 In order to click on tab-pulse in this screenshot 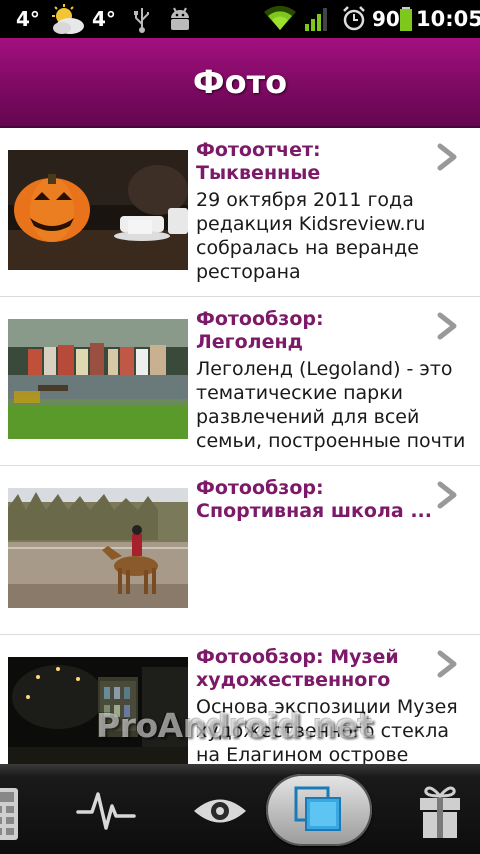, I will do `click(104, 809)`.